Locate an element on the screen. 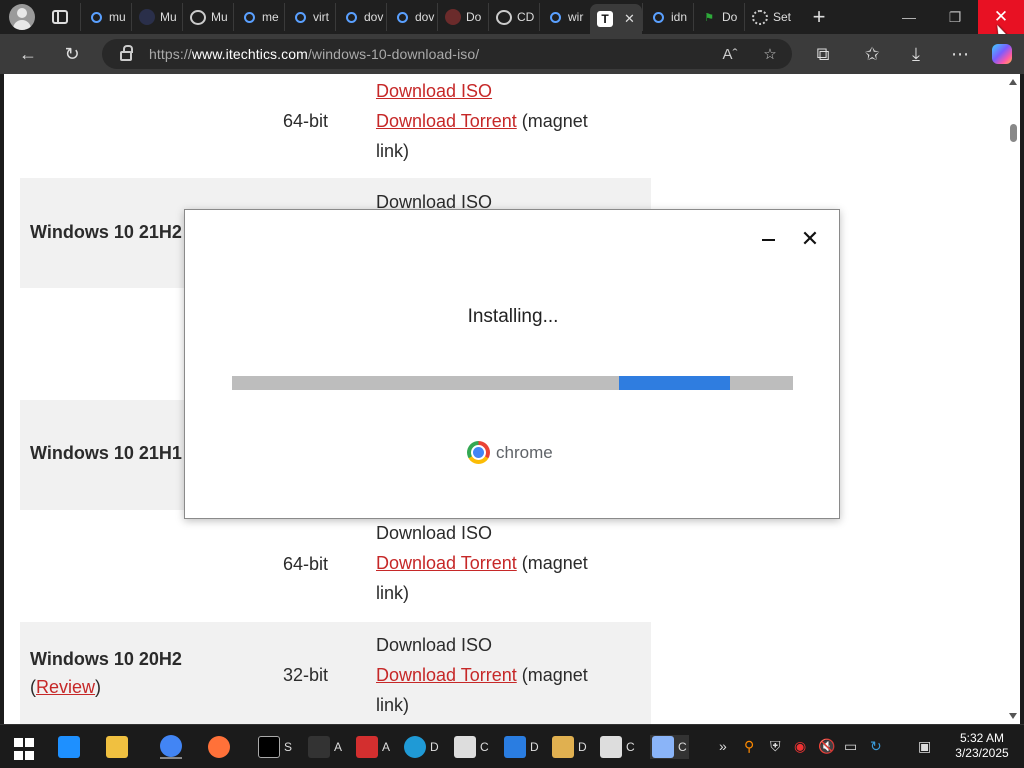 The width and height of the screenshot is (1024, 768). tab: Do is located at coordinates (462, 17).